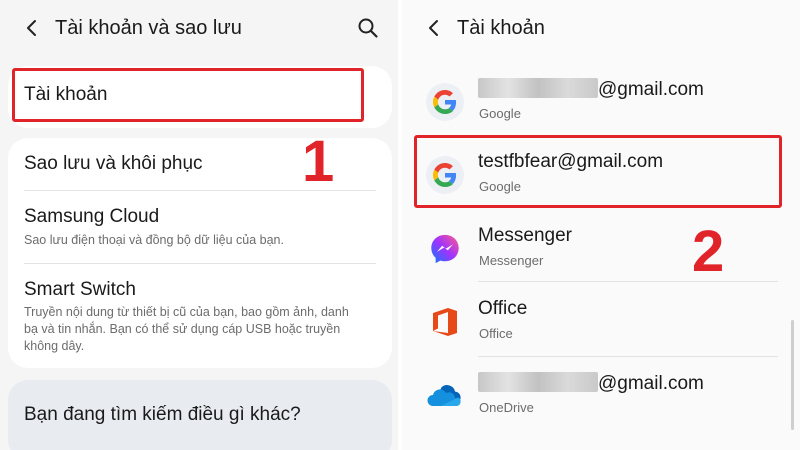  Describe the element at coordinates (162, 414) in the screenshot. I see `suggestion-title: Bạn đang tìm kiếm điều gì khác?` at that location.